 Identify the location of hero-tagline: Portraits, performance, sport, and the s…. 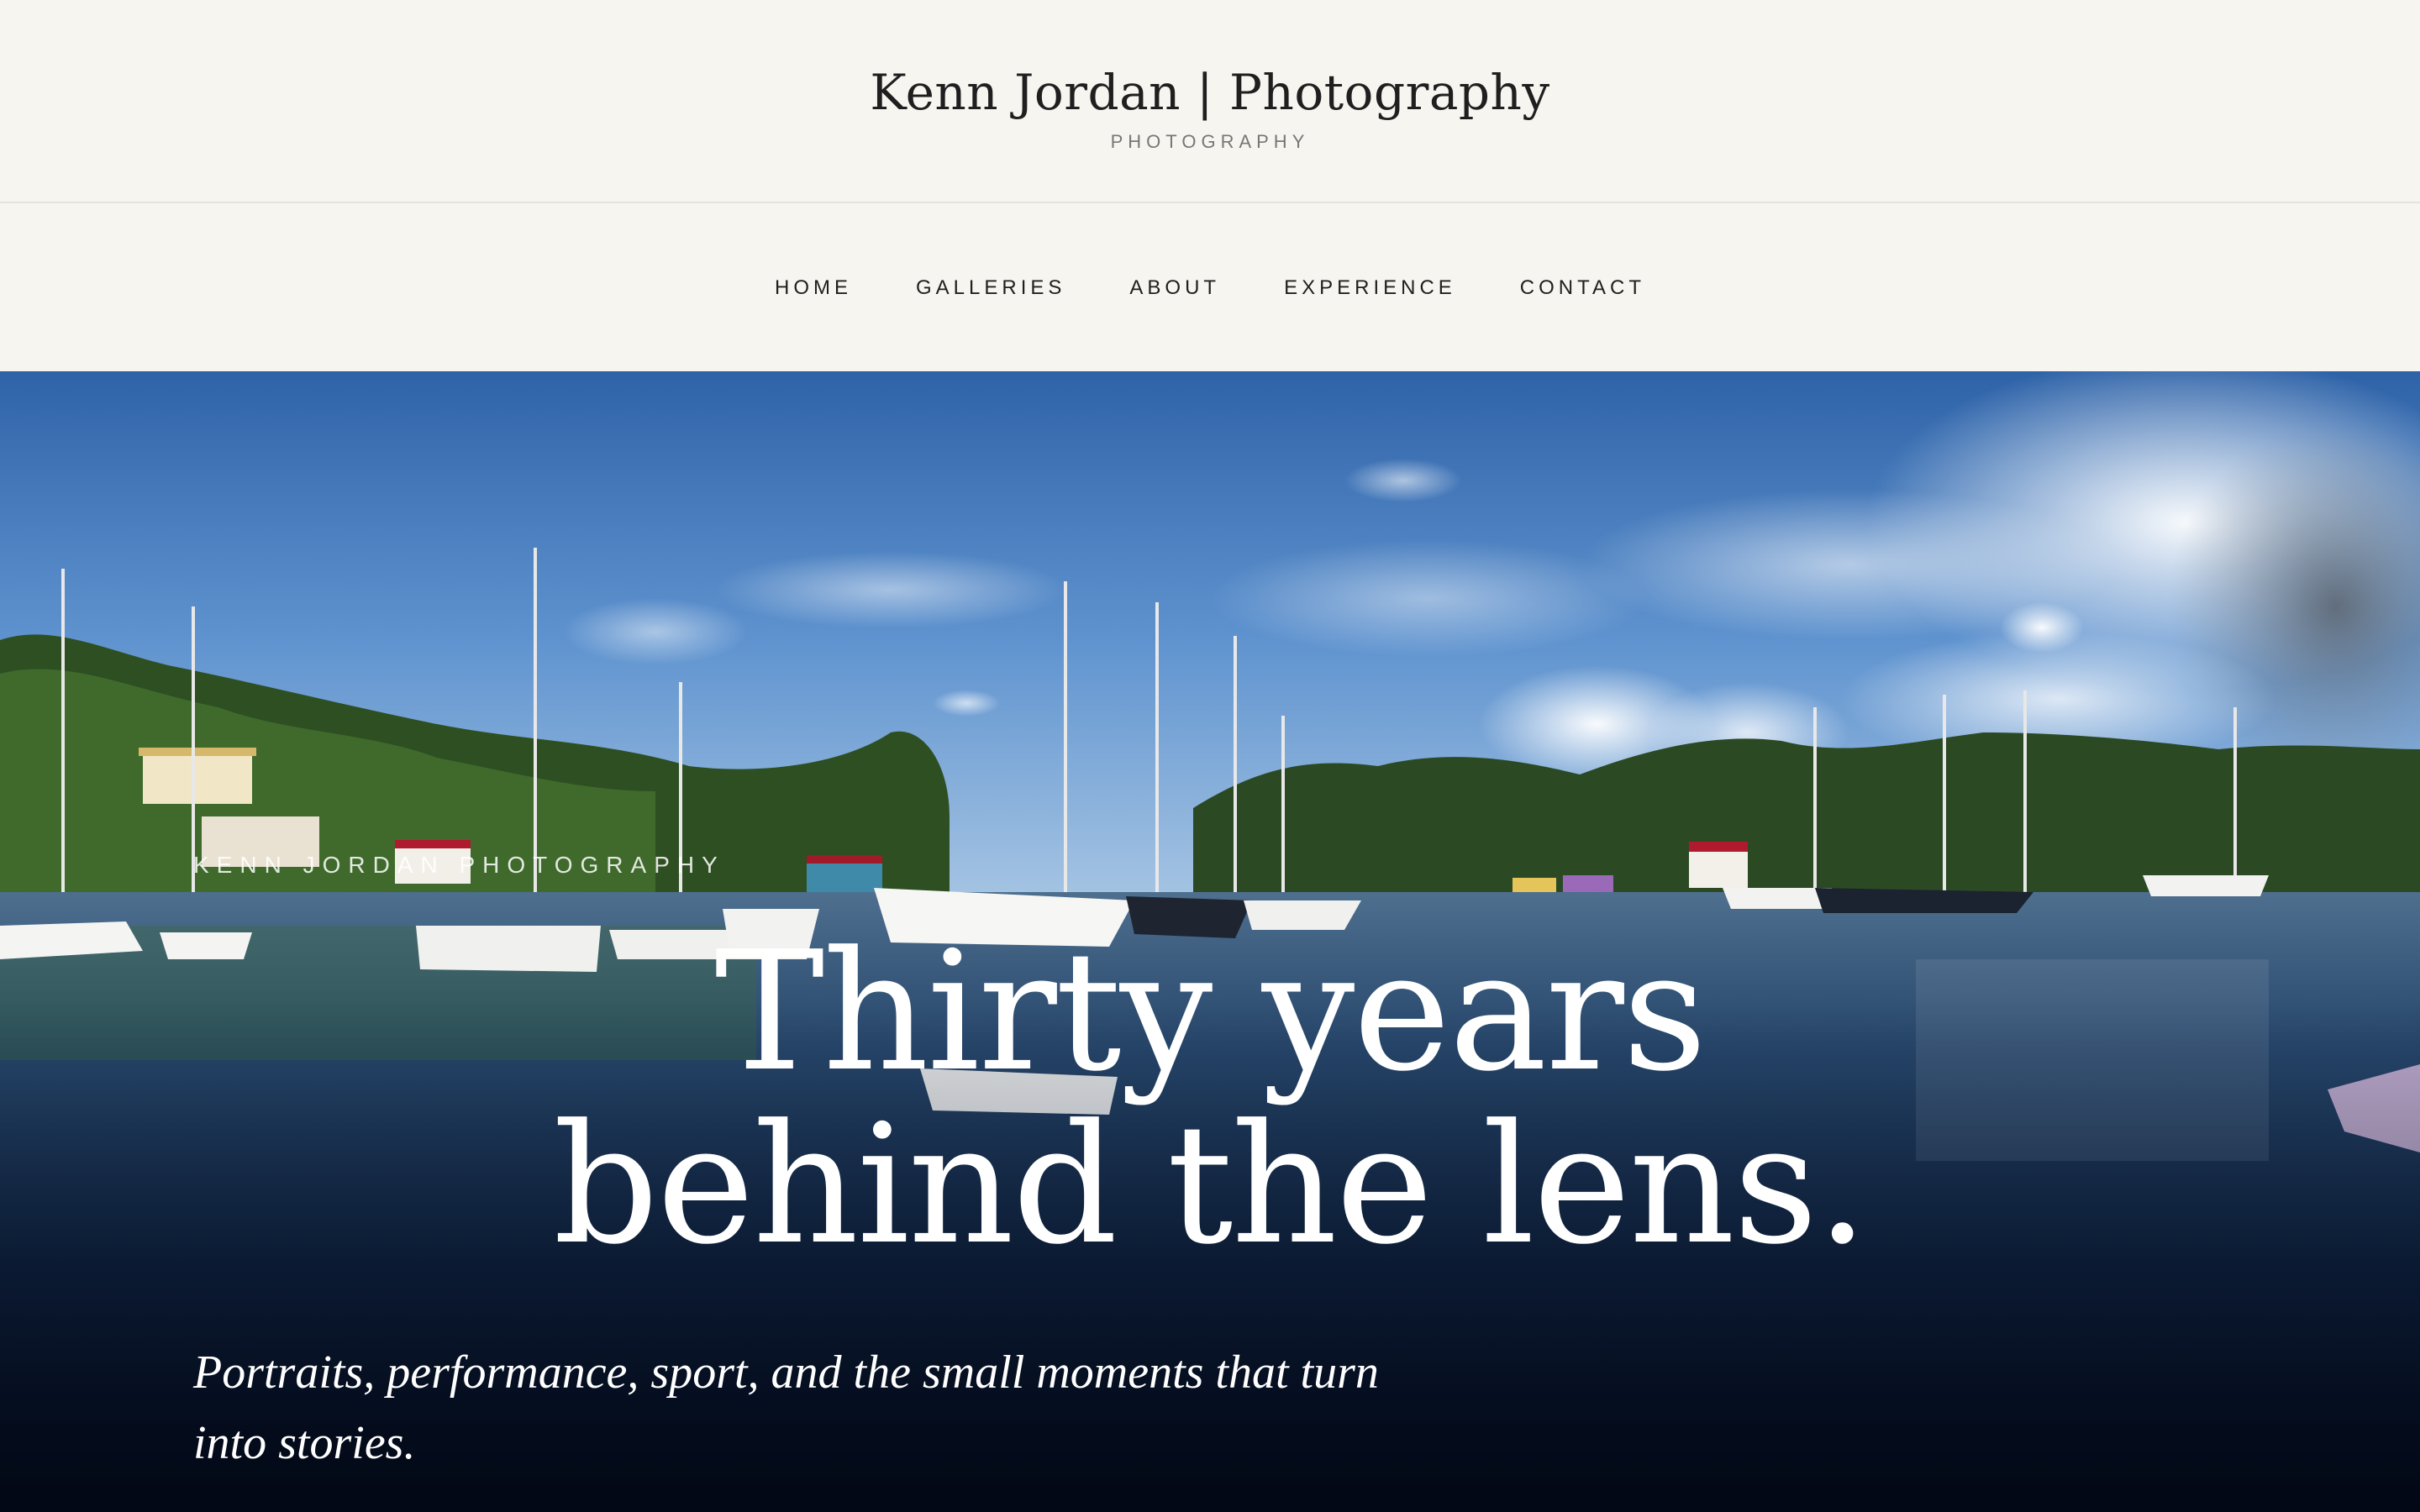
(786, 1408).